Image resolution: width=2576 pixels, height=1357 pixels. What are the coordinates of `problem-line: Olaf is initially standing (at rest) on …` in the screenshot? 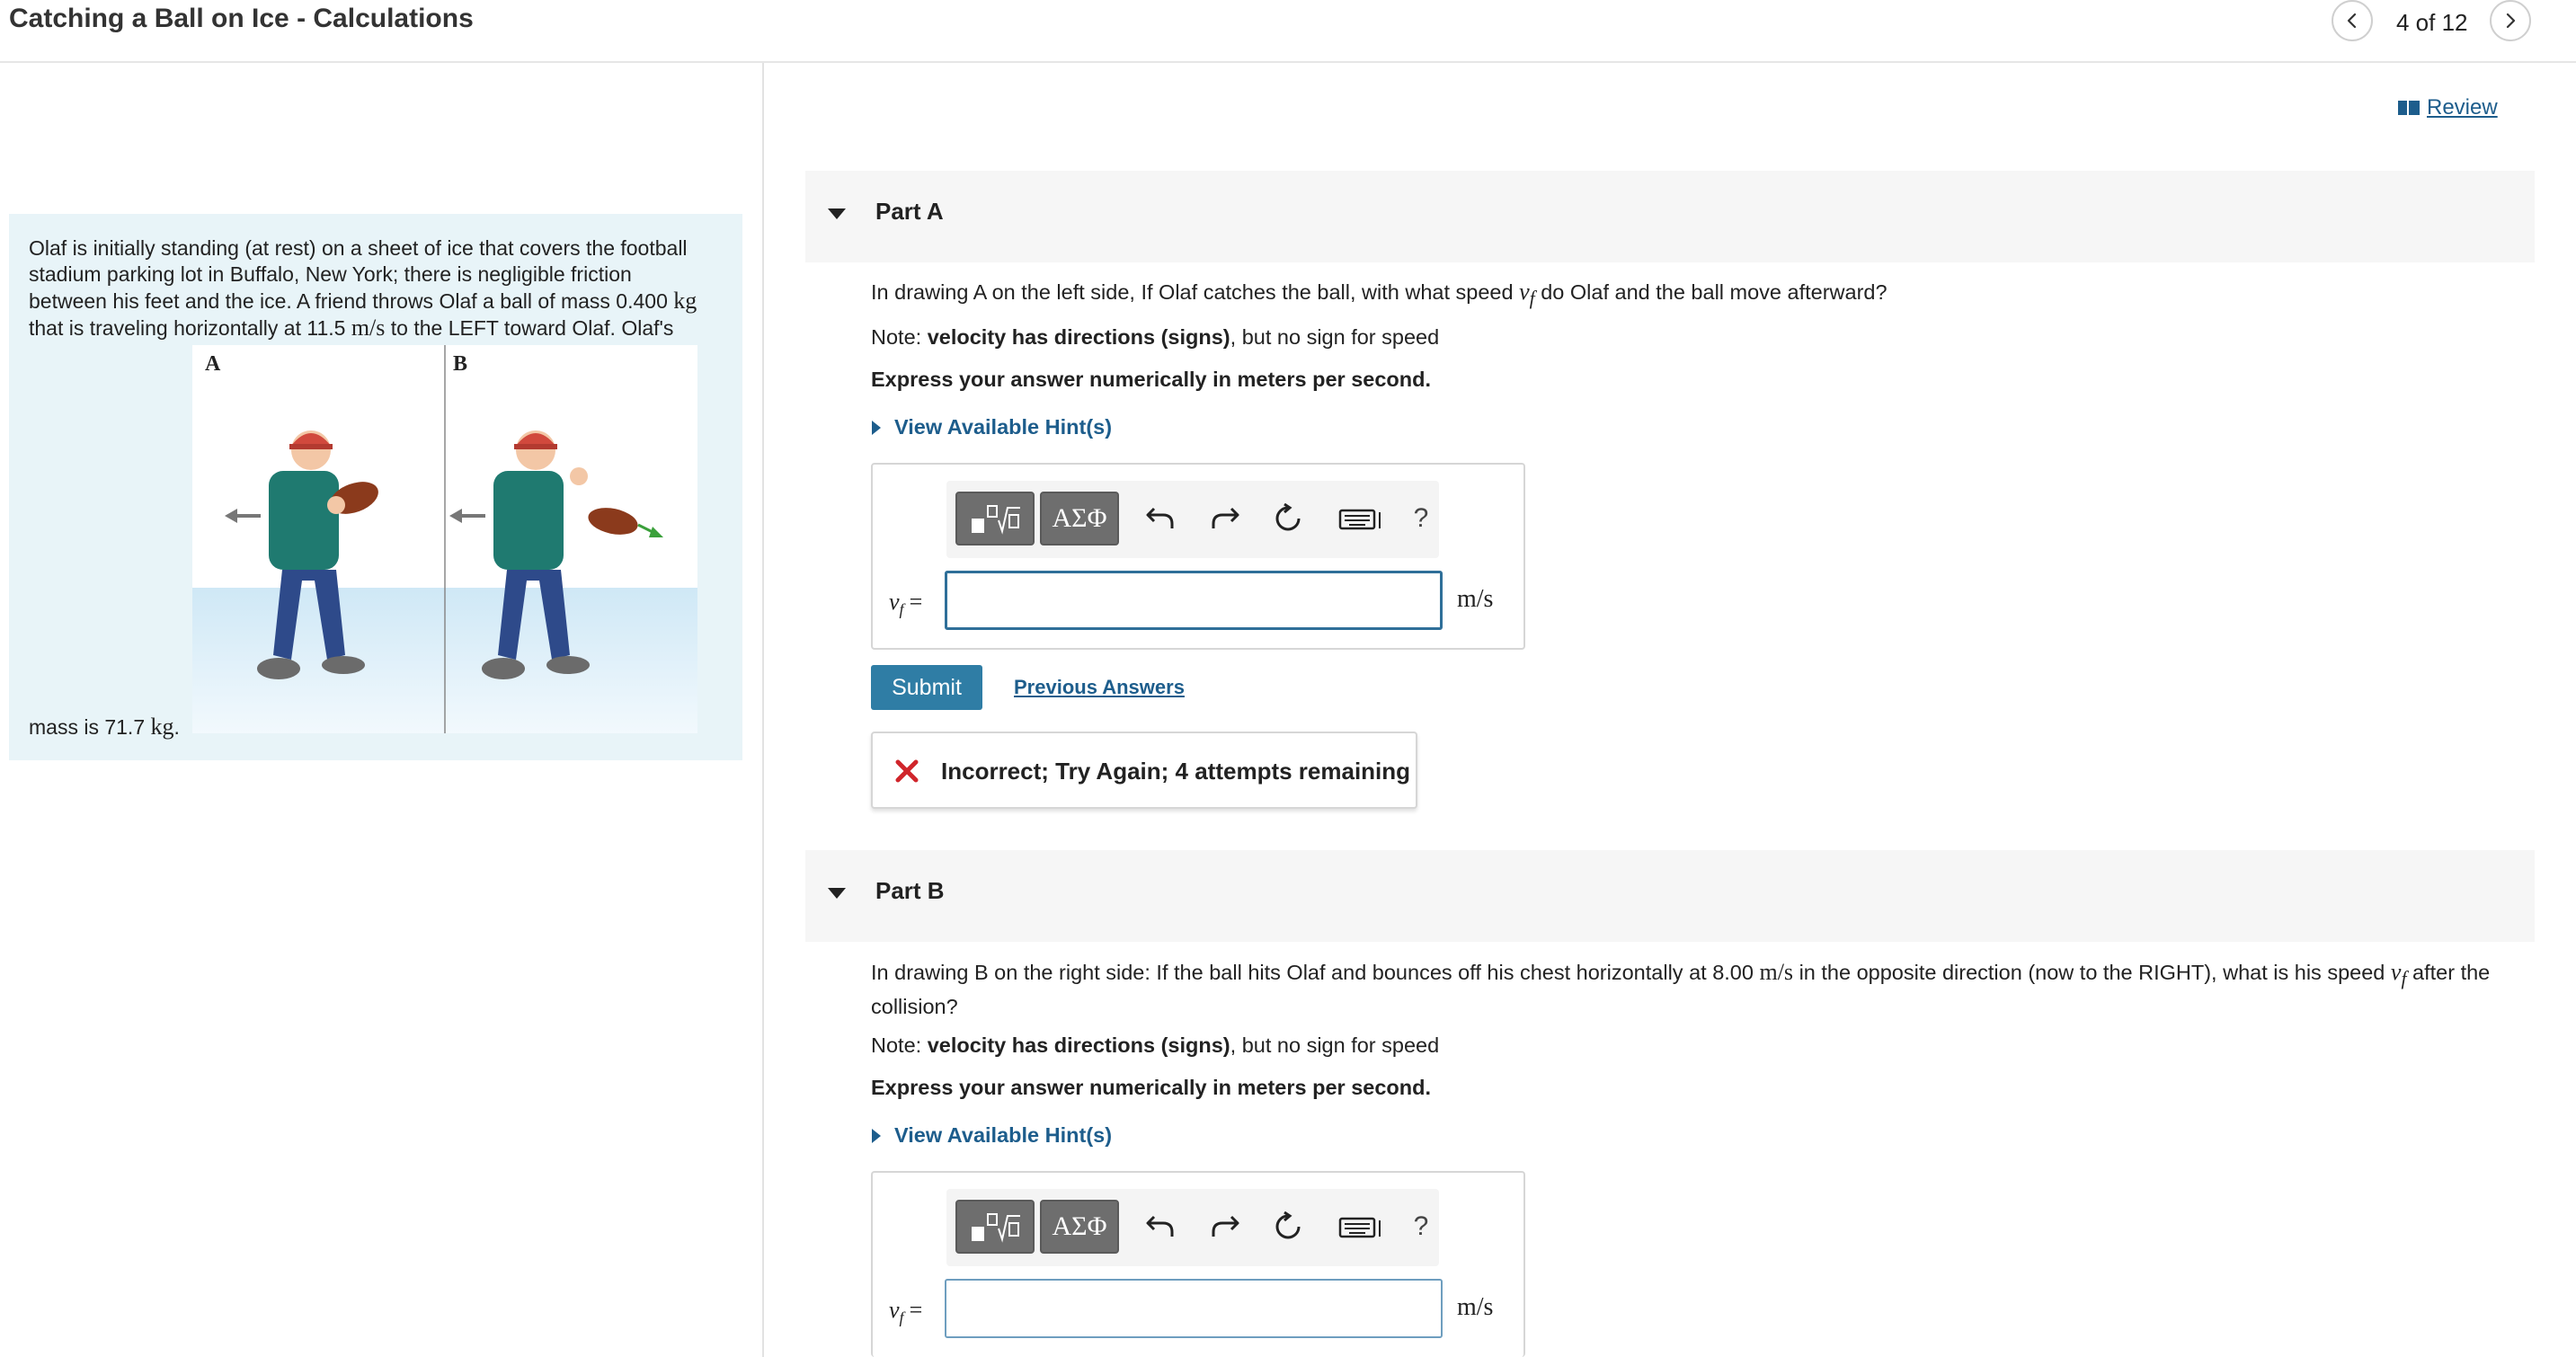 It's located at (358, 248).